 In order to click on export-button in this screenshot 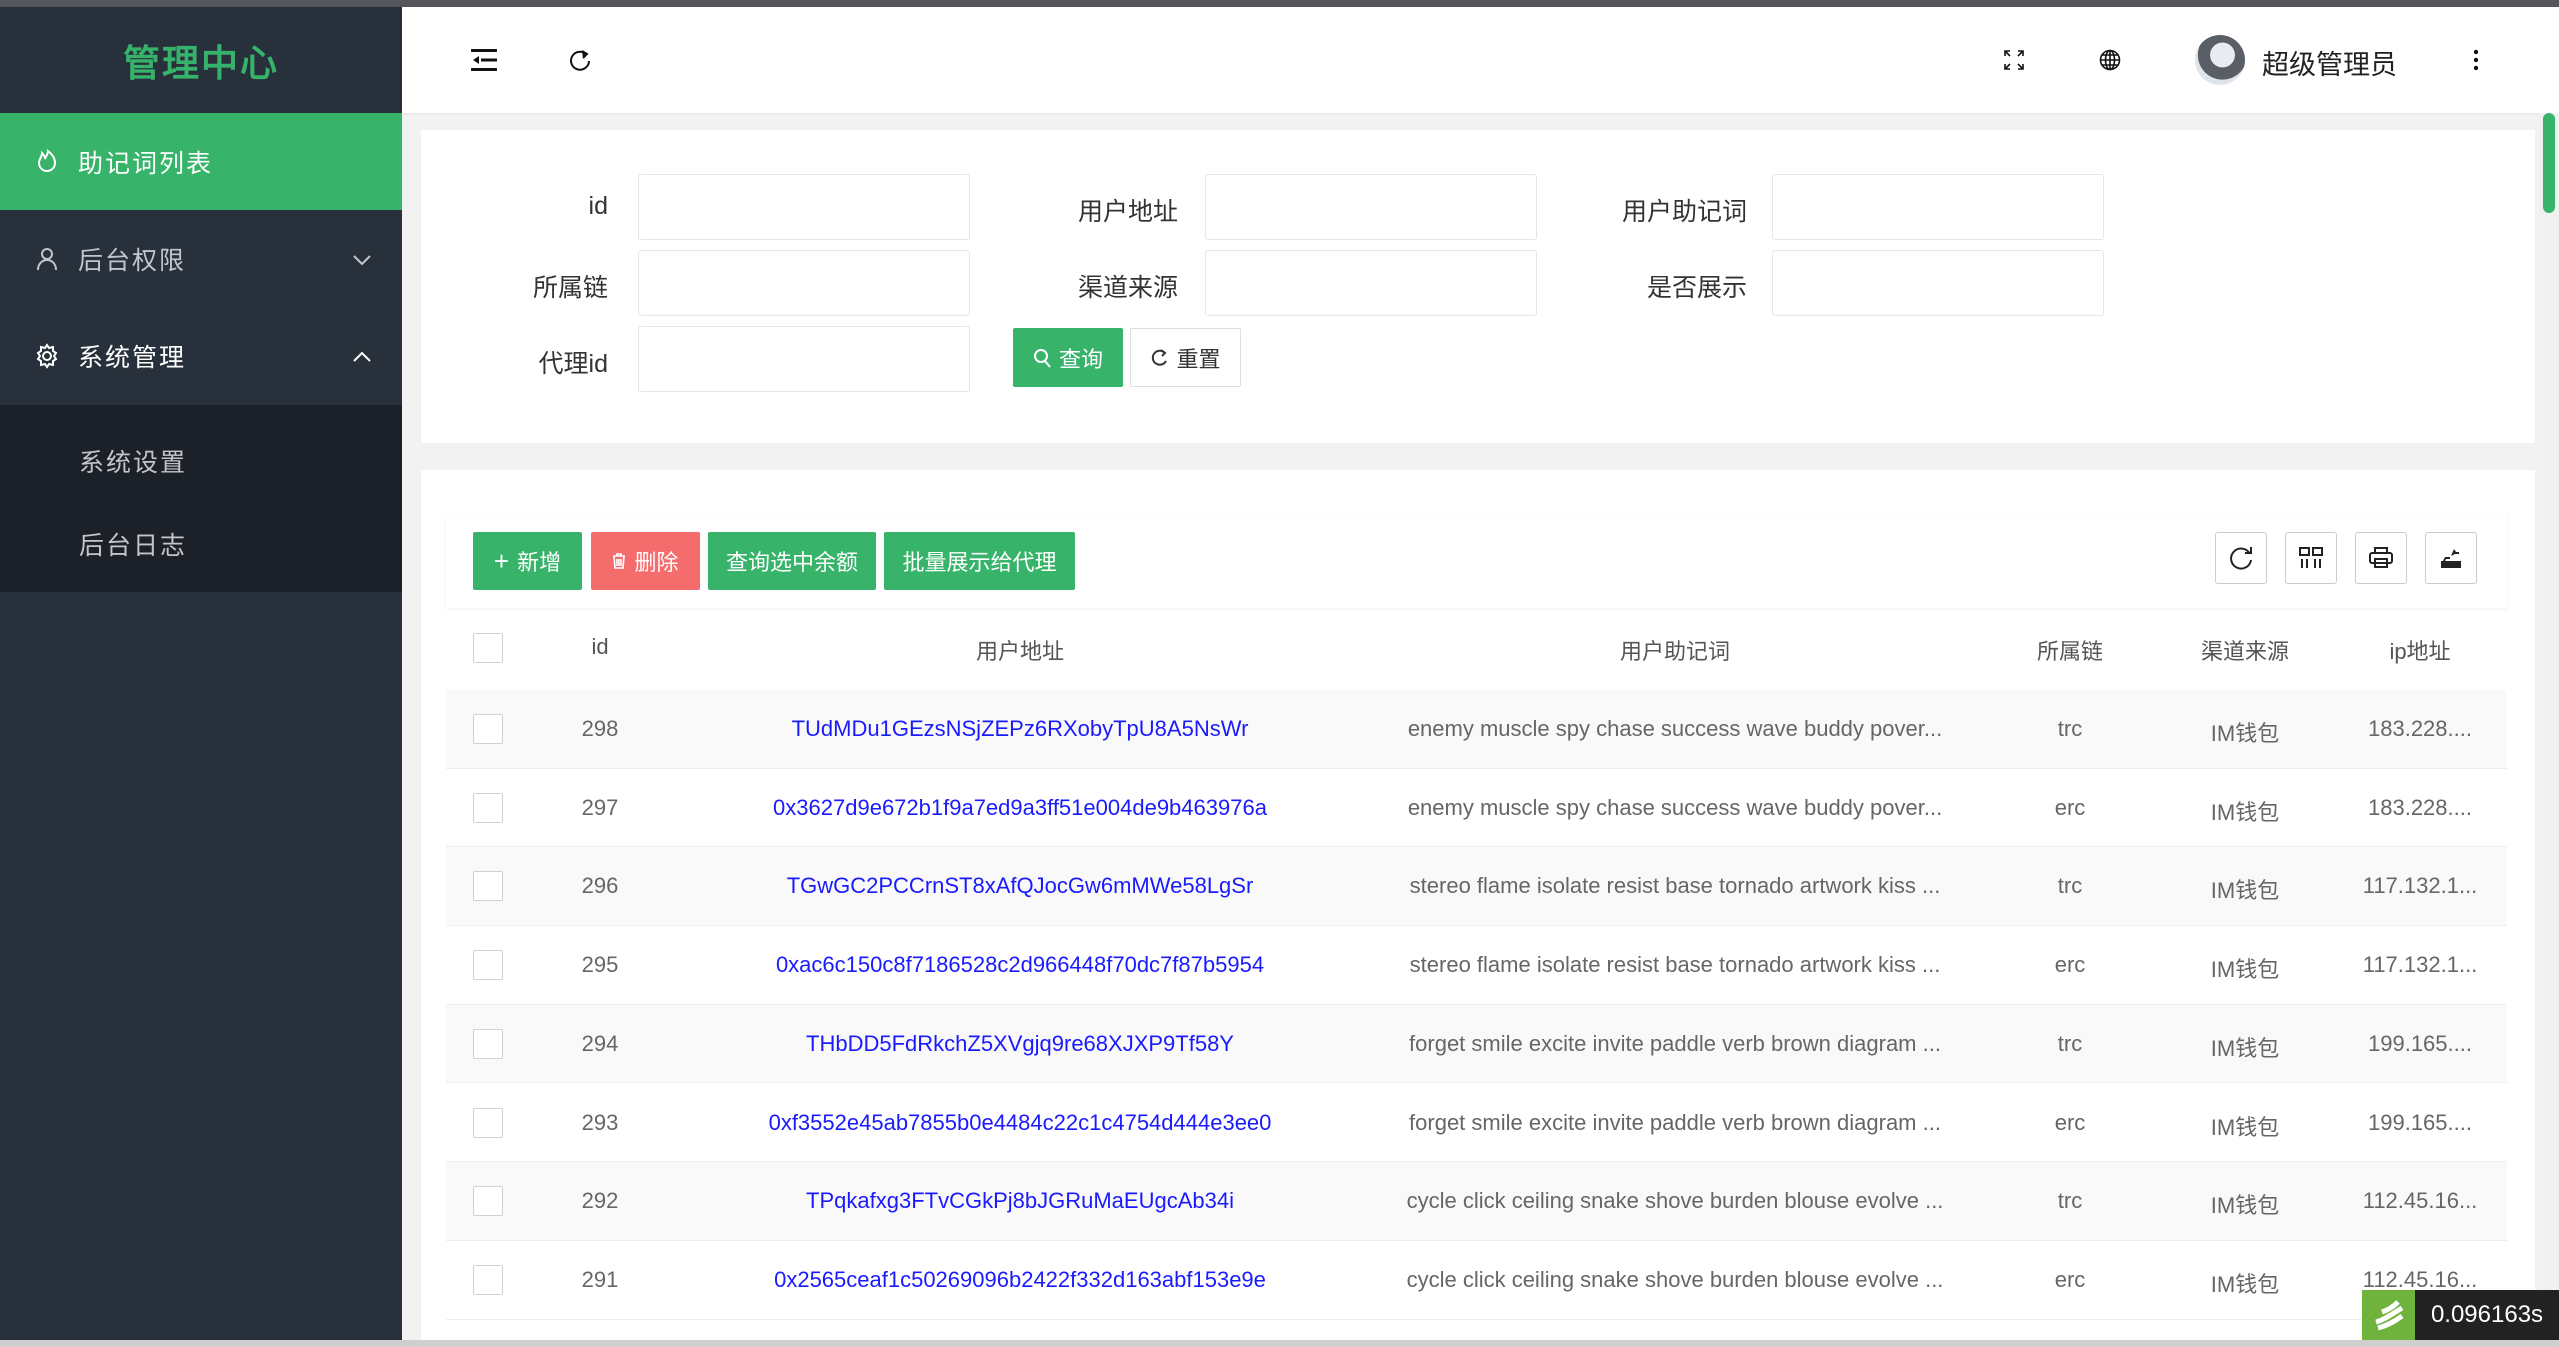, I will do `click(2451, 558)`.